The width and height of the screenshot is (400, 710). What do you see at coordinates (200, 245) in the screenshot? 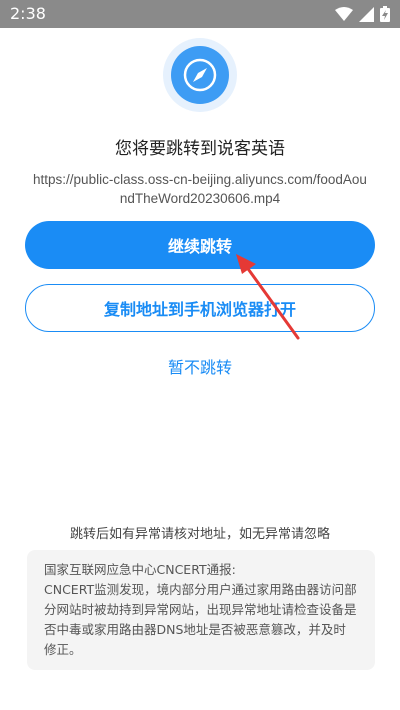
I see `continue-button: 继续跳转` at bounding box center [200, 245].